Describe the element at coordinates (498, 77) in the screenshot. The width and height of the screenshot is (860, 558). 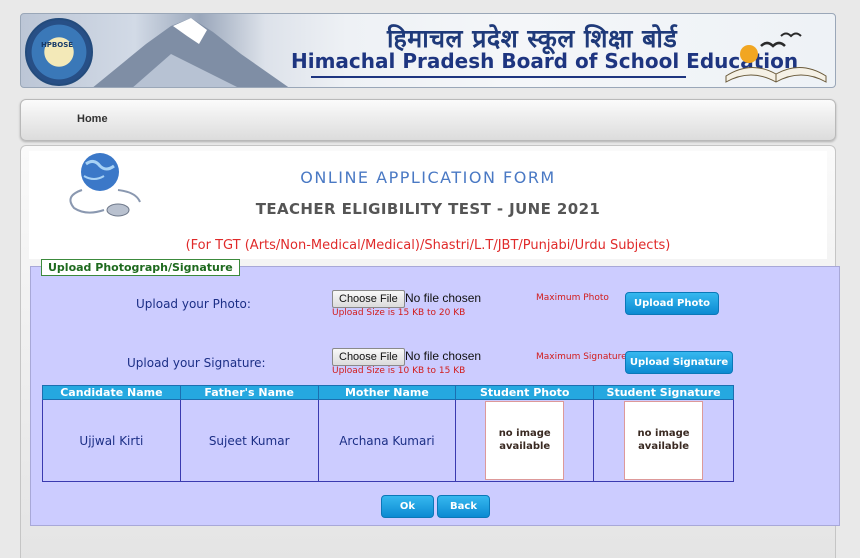
I see `title-underline` at that location.